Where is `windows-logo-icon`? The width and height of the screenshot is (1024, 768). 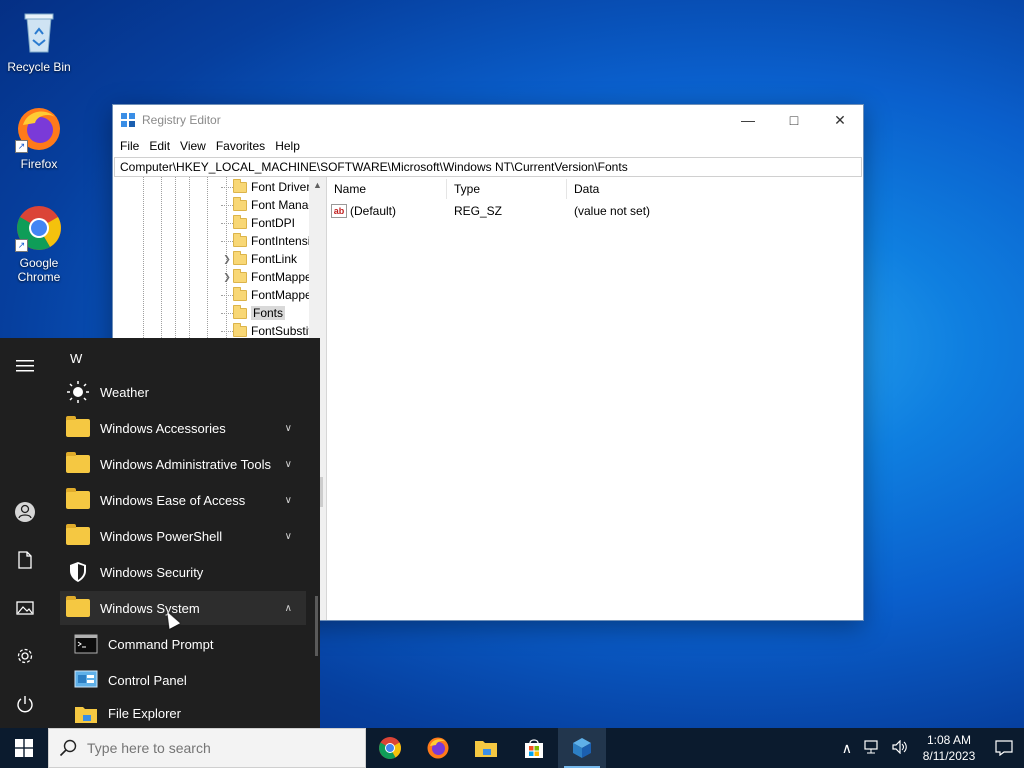
windows-logo-icon is located at coordinates (24, 748).